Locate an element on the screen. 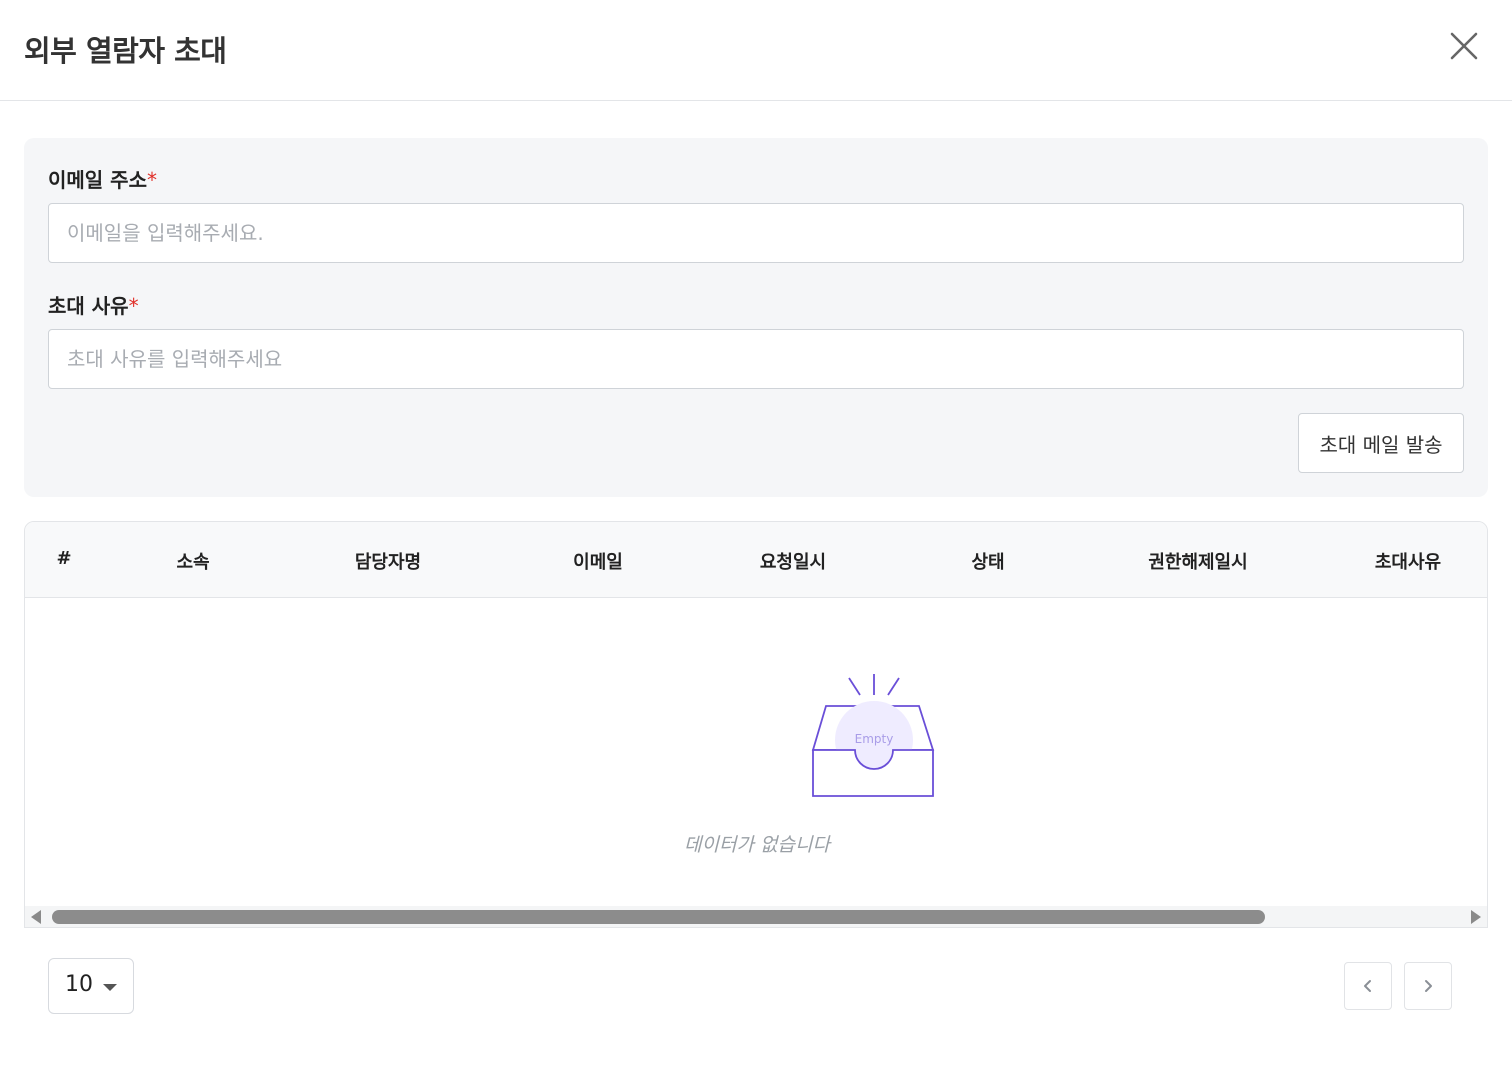 This screenshot has width=1512, height=1066. scroll-right-arrow-icon is located at coordinates (1476, 917).